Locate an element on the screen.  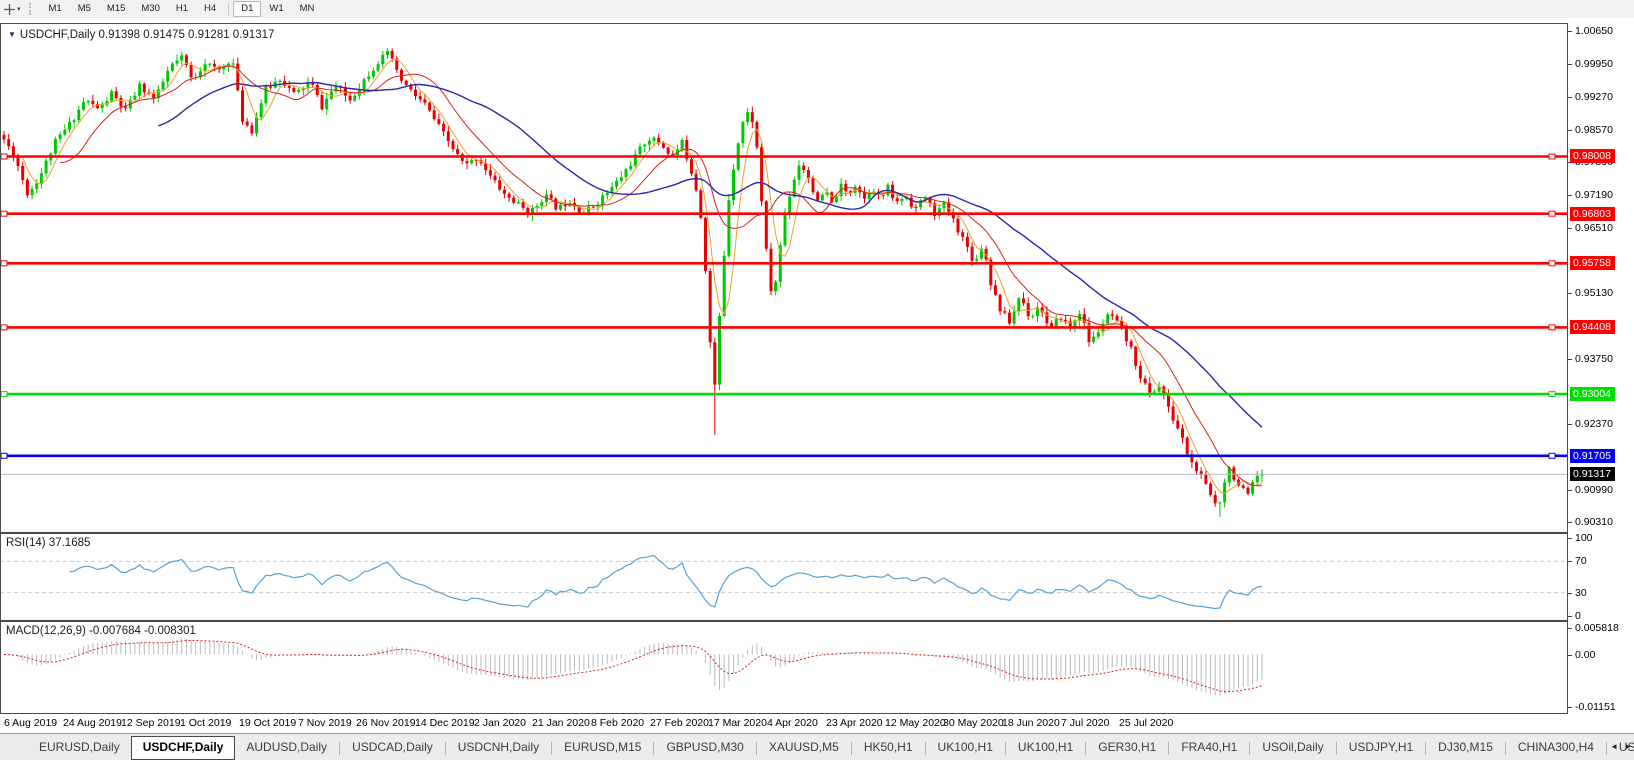
rsi-label: RSI(14) 37.1685 is located at coordinates (48, 543).